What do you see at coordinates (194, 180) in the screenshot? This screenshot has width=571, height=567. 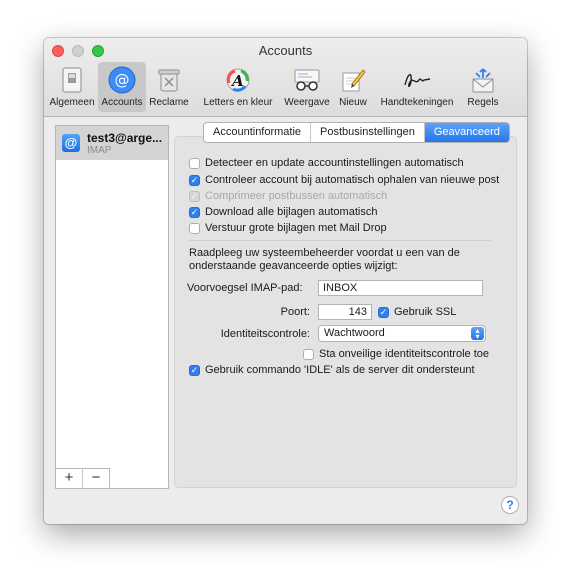 I see `check-account-checkbox: ✓` at bounding box center [194, 180].